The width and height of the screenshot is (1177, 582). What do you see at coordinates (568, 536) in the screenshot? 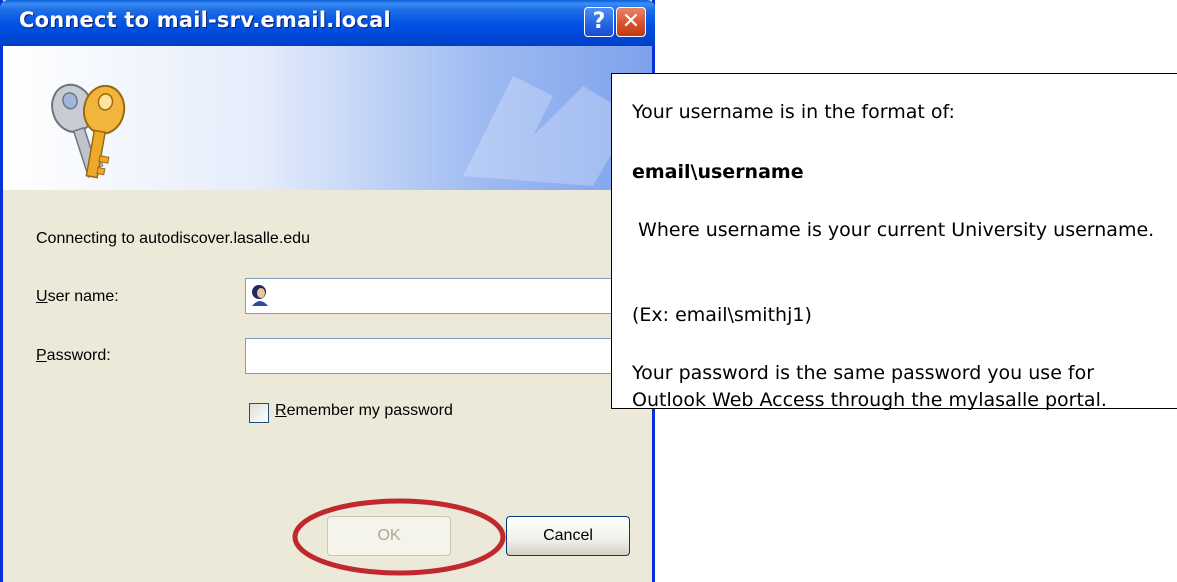
I see `cancel-button: Cancel` at bounding box center [568, 536].